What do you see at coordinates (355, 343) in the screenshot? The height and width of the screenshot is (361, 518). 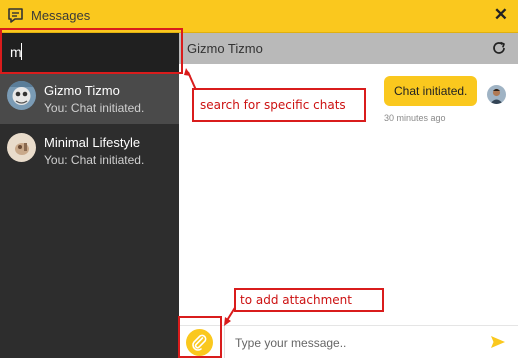 I see `message-input` at bounding box center [355, 343].